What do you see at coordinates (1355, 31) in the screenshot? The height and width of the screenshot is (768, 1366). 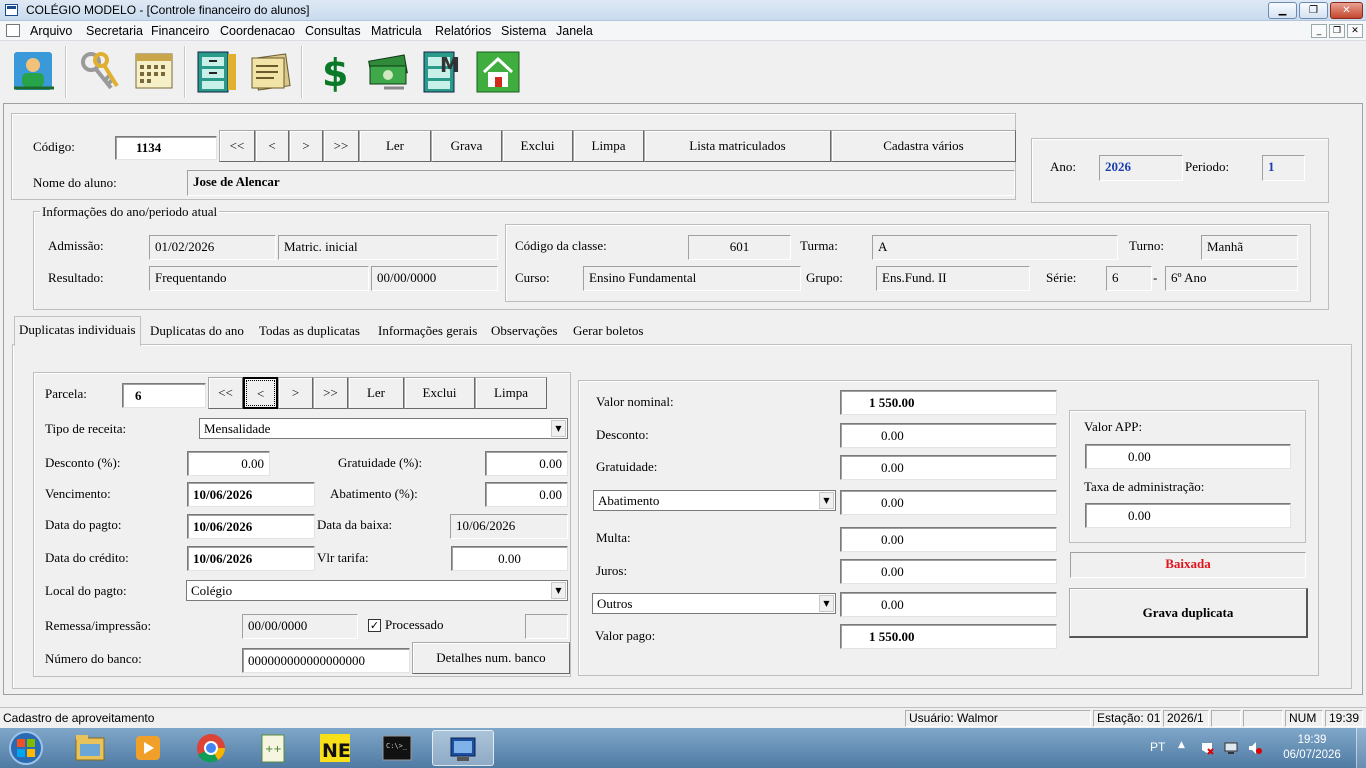 I see `mdi-close-button: ✕` at bounding box center [1355, 31].